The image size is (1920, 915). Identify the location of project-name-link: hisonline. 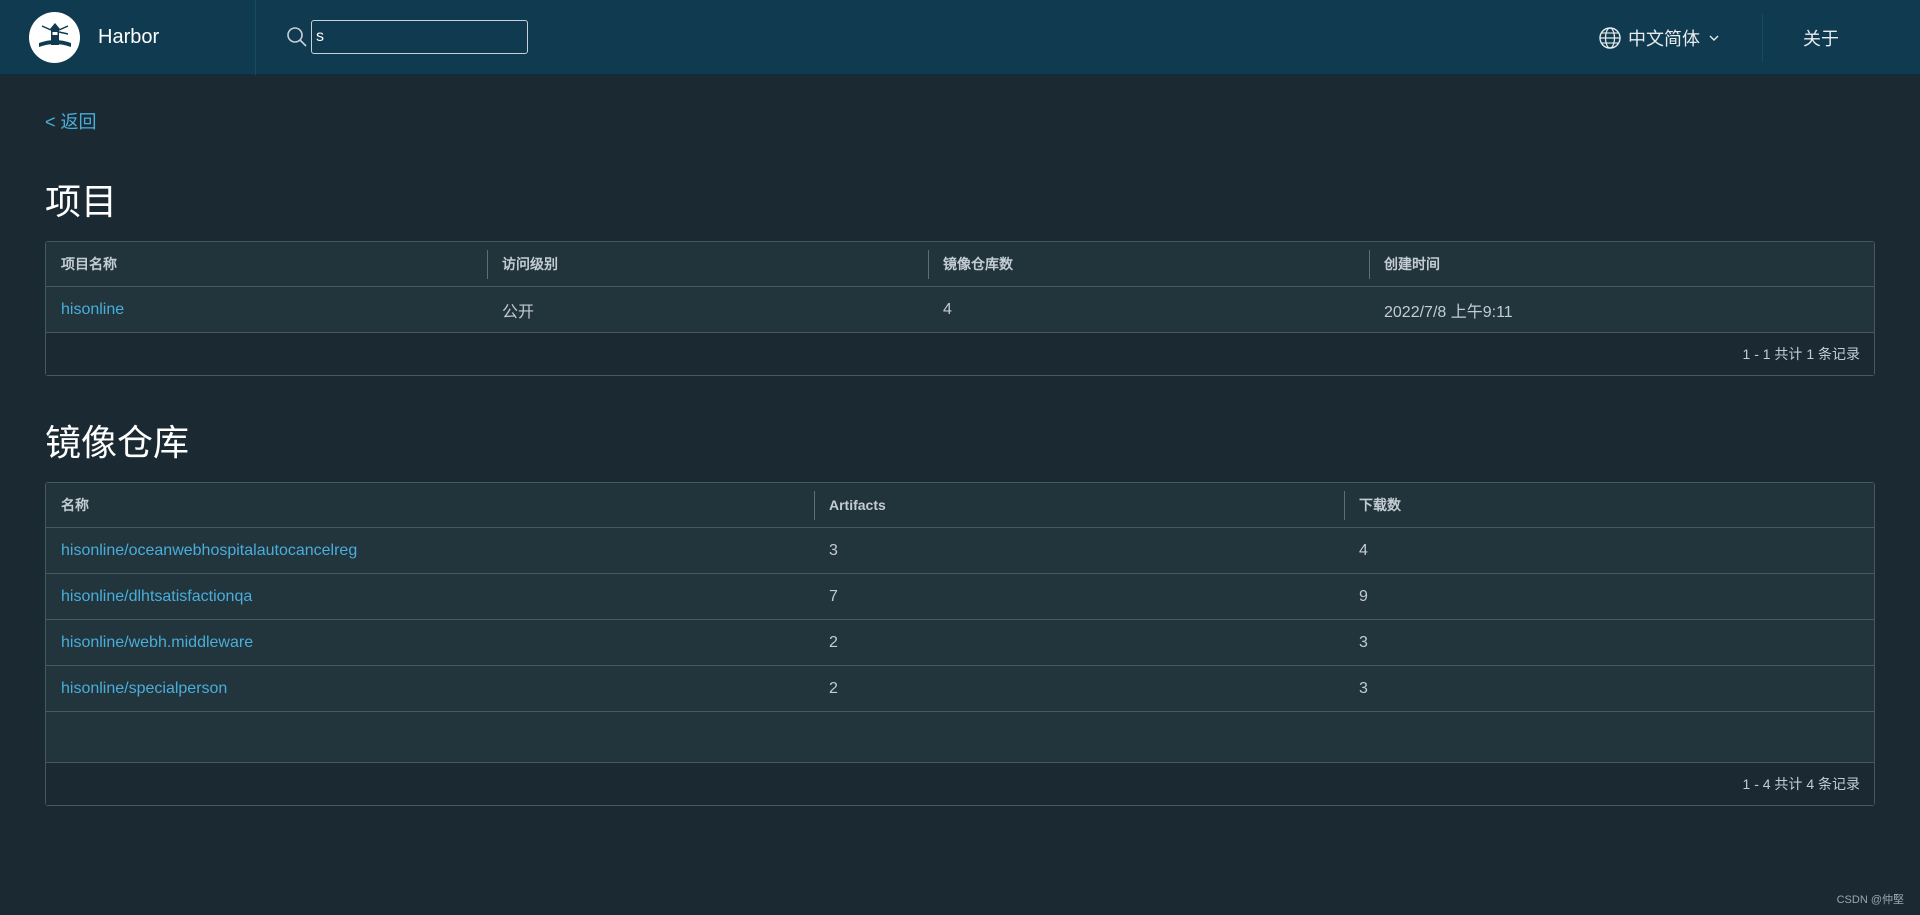
(266, 309).